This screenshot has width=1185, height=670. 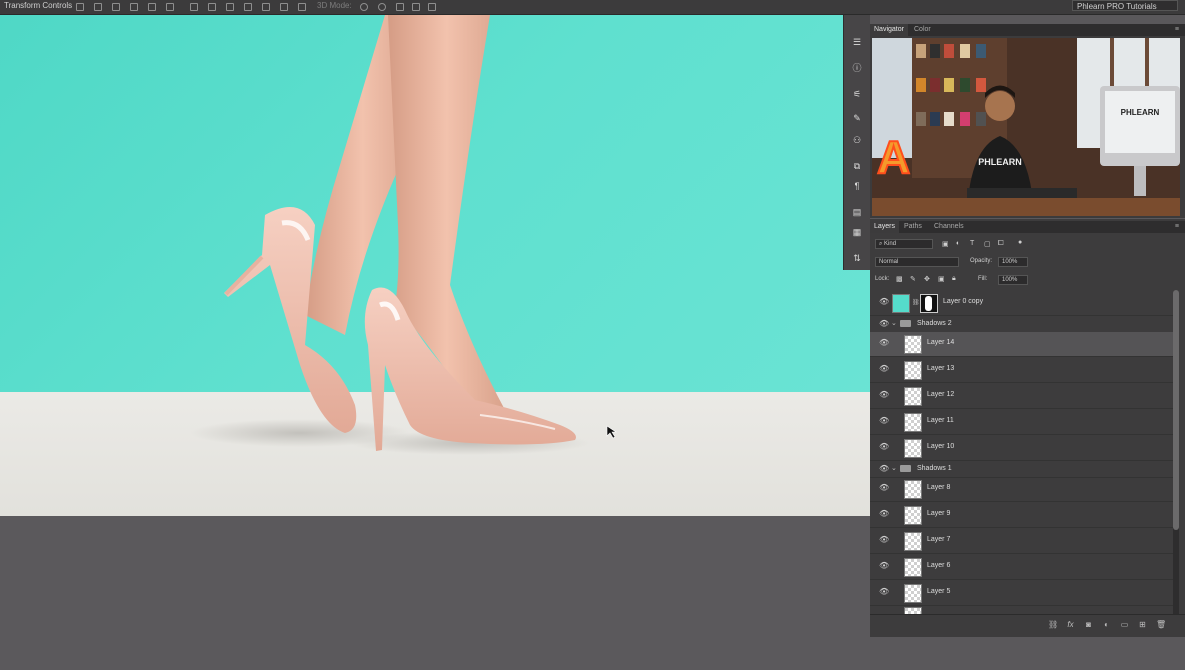 What do you see at coordinates (266, 7) in the screenshot?
I see `distribute-center-icon` at bounding box center [266, 7].